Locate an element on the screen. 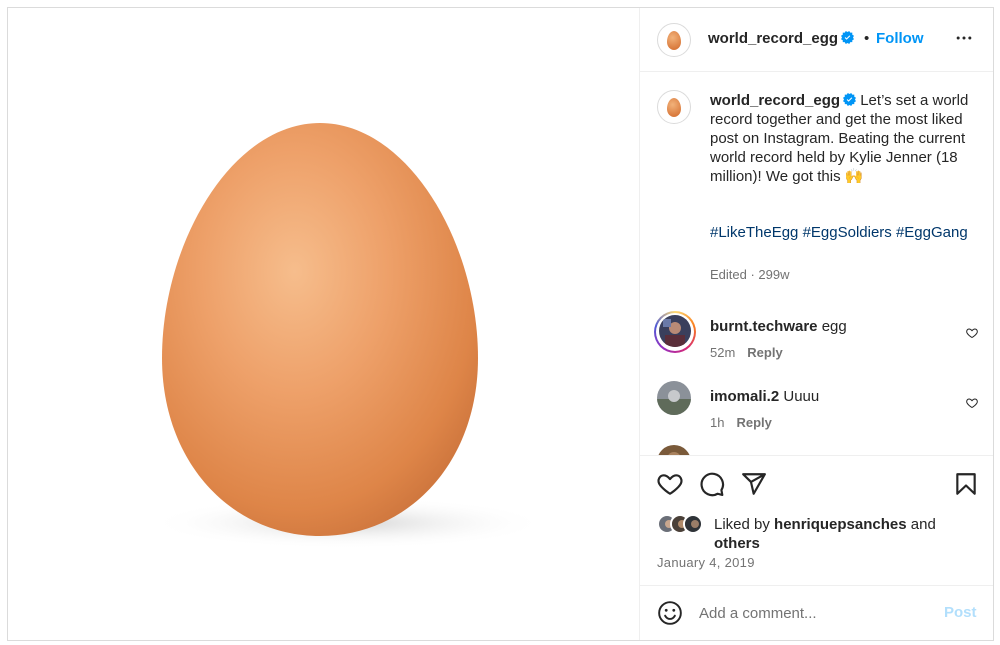 The width and height of the screenshot is (1000, 645). comment-body: egg is located at coordinates (834, 326).